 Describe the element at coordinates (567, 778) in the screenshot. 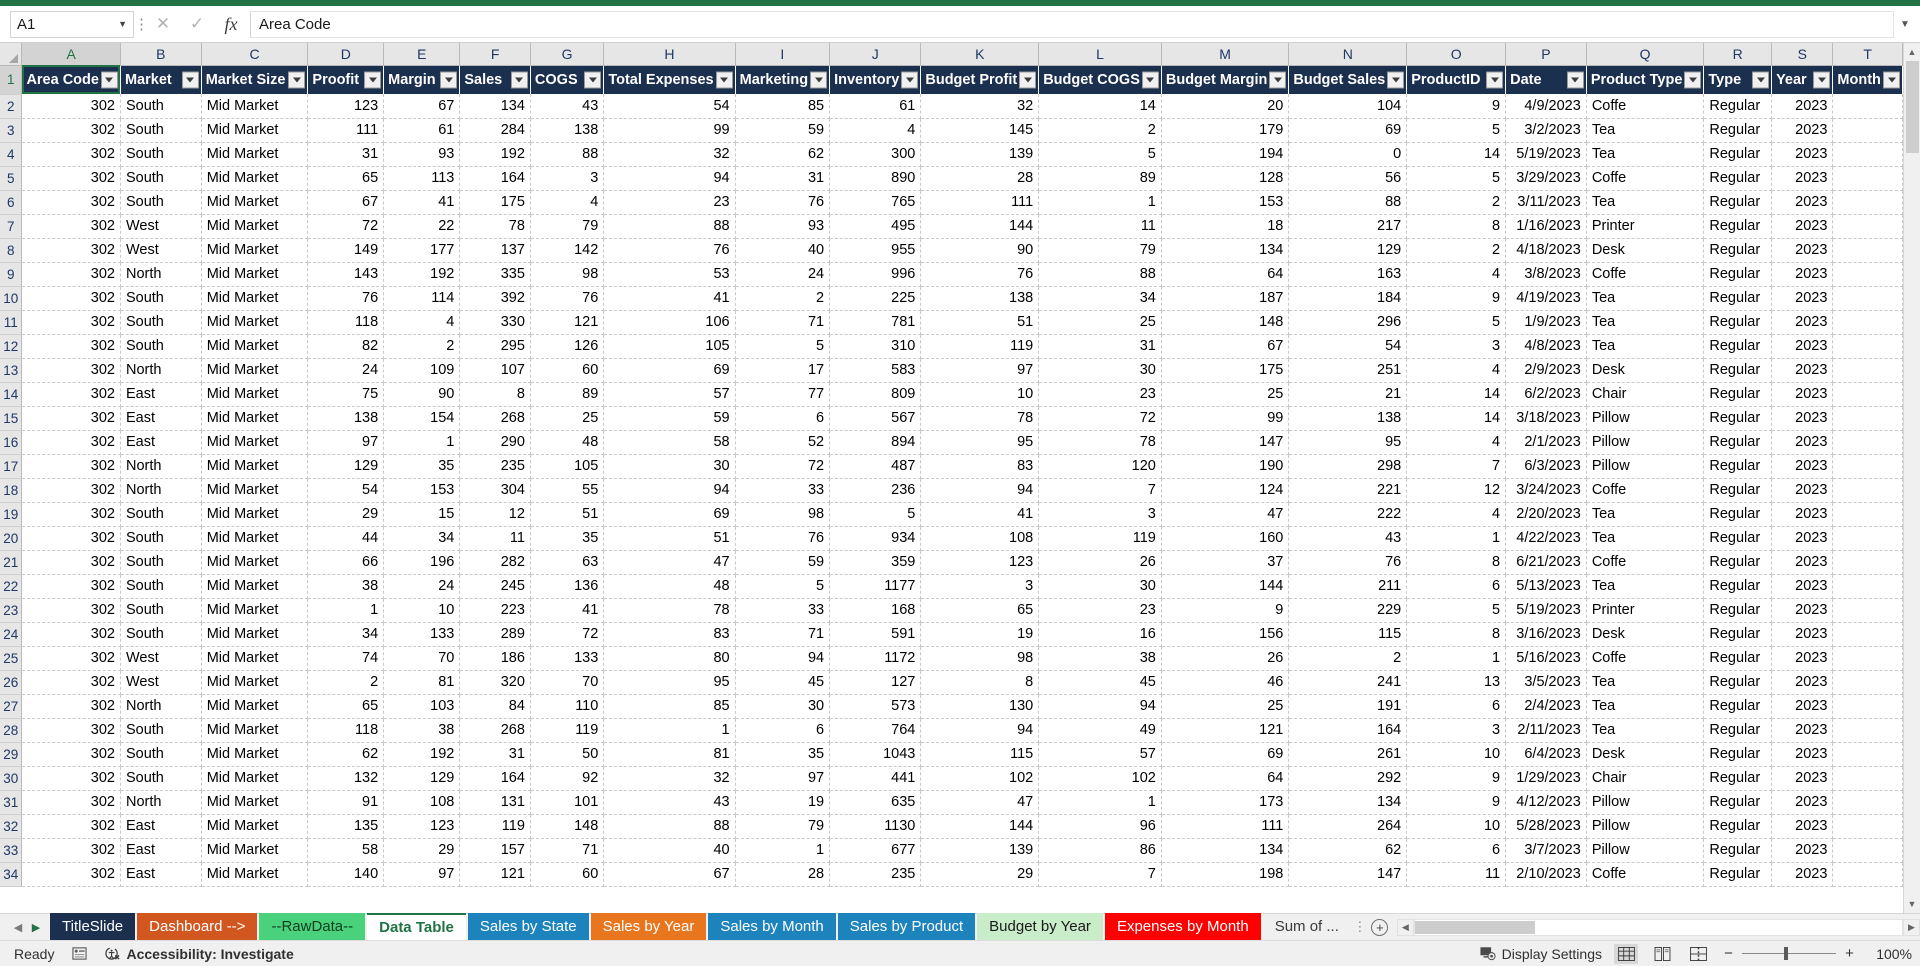

I see `cell: 92` at that location.